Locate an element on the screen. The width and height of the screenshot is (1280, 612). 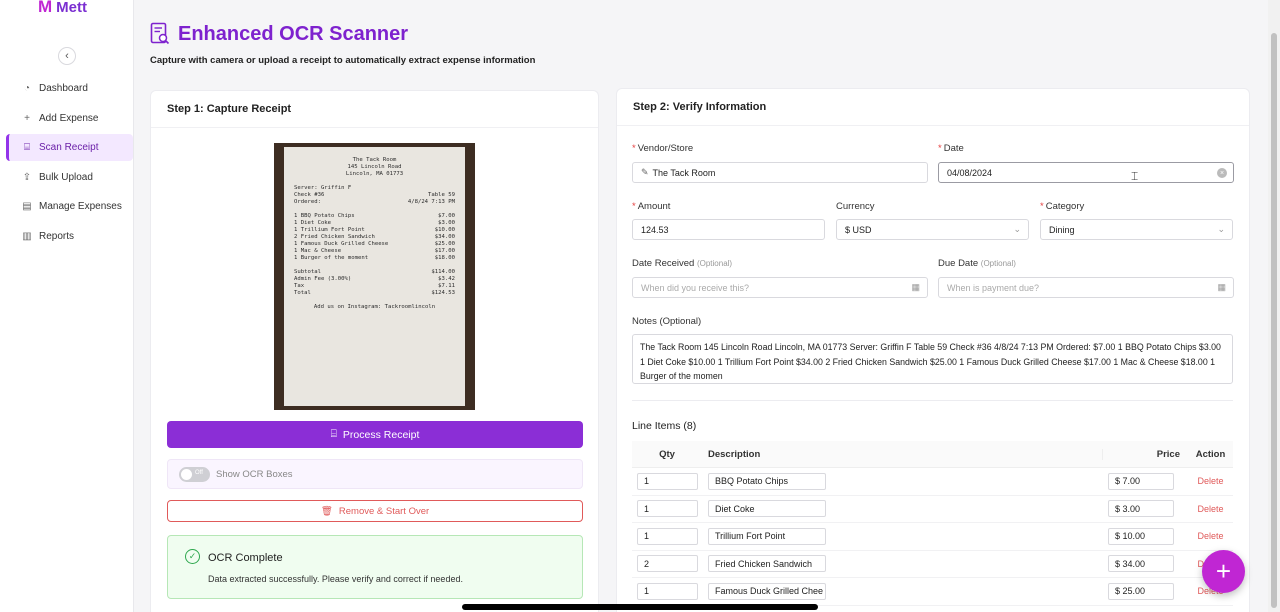
divider is located at coordinates (932, 400).